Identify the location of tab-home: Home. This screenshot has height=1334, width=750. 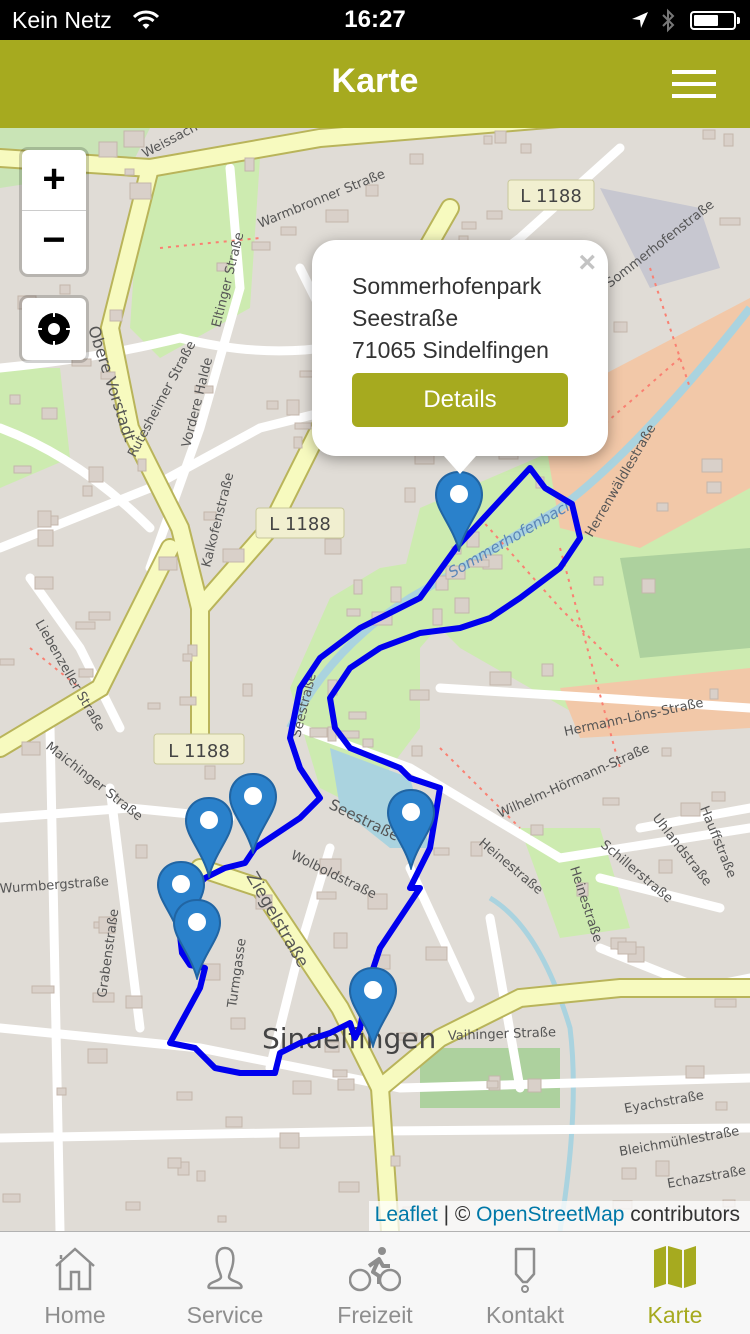
(75, 1283).